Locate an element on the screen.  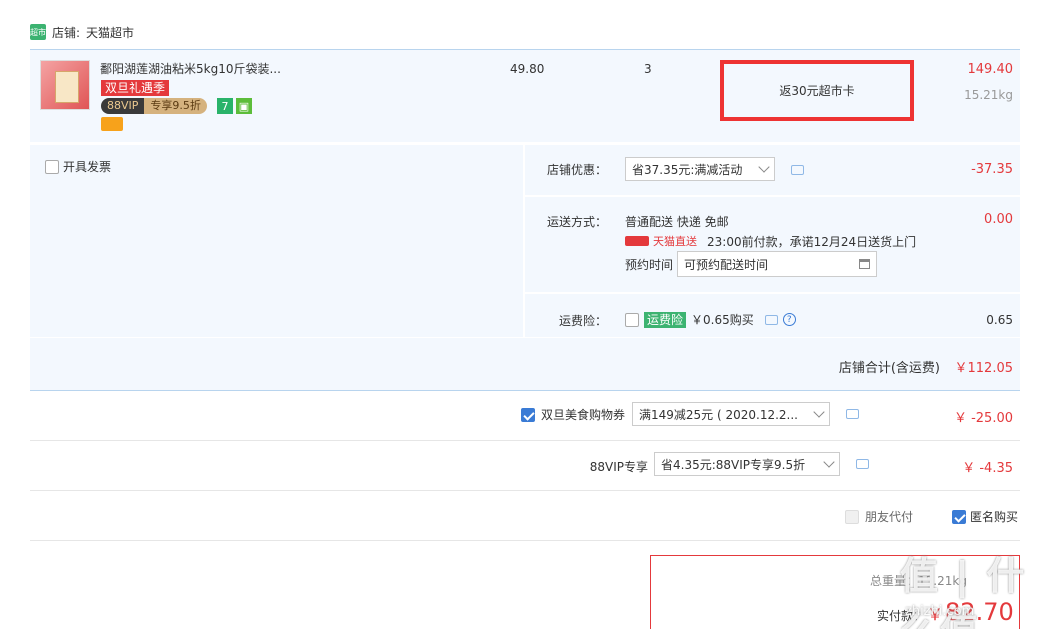
shop-name: 天猫超市 is located at coordinates (110, 32).